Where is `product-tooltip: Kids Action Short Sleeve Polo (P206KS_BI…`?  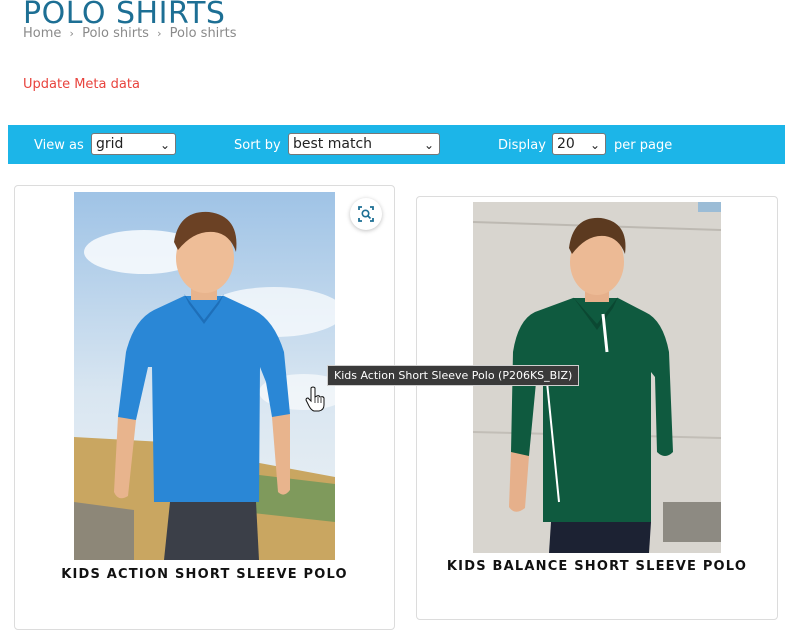 product-tooltip: Kids Action Short Sleeve Polo (P206KS_BI… is located at coordinates (453, 375).